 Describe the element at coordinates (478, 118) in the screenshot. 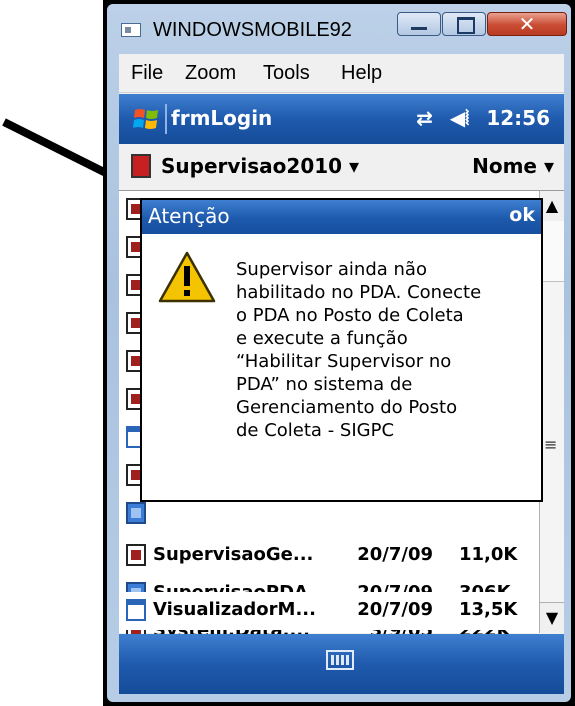

I see `status-area: ⇄ ◀⦚ 12:56` at that location.